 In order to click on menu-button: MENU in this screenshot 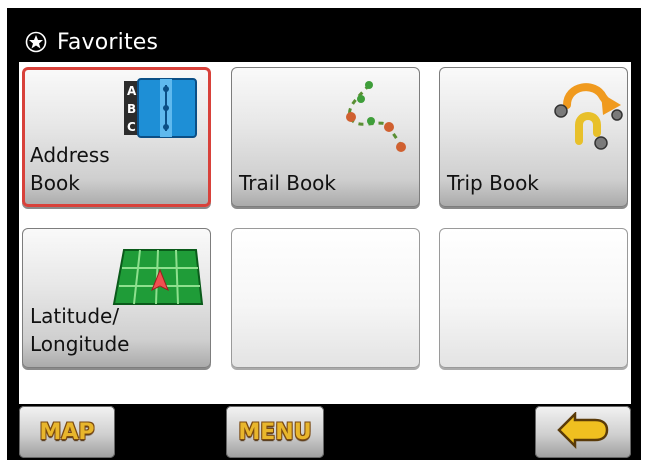, I will do `click(275, 432)`.